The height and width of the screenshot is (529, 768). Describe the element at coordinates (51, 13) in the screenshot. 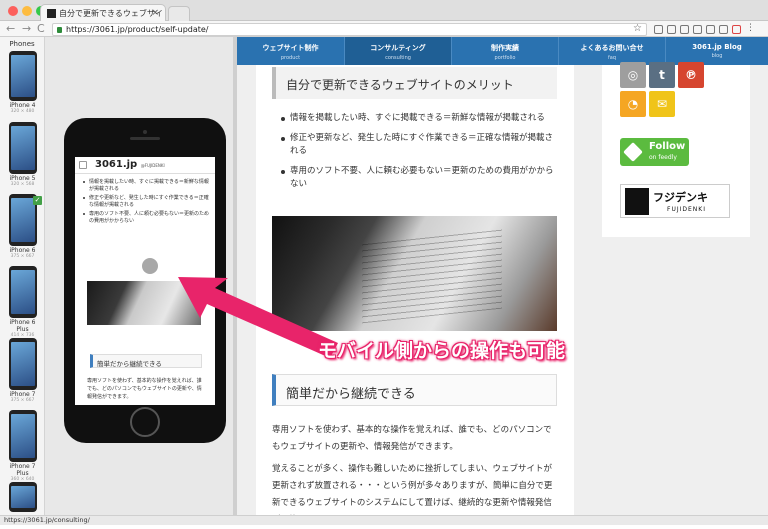

I see `favicon-icon` at that location.